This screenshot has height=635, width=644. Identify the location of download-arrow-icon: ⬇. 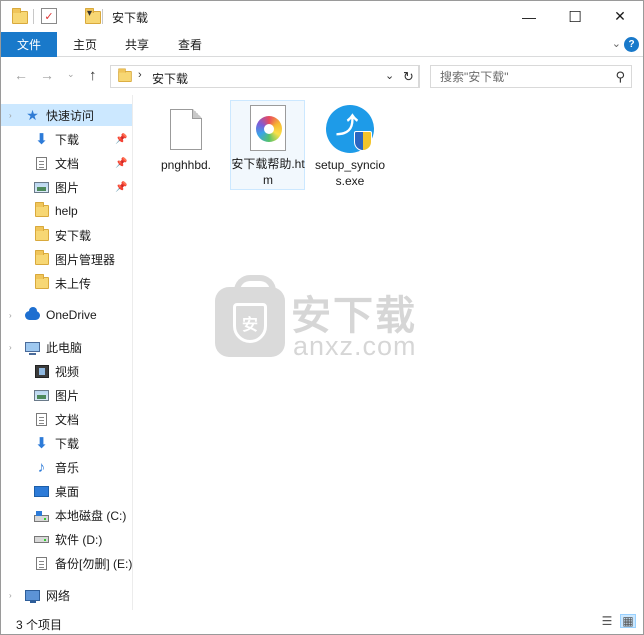
(41, 139).